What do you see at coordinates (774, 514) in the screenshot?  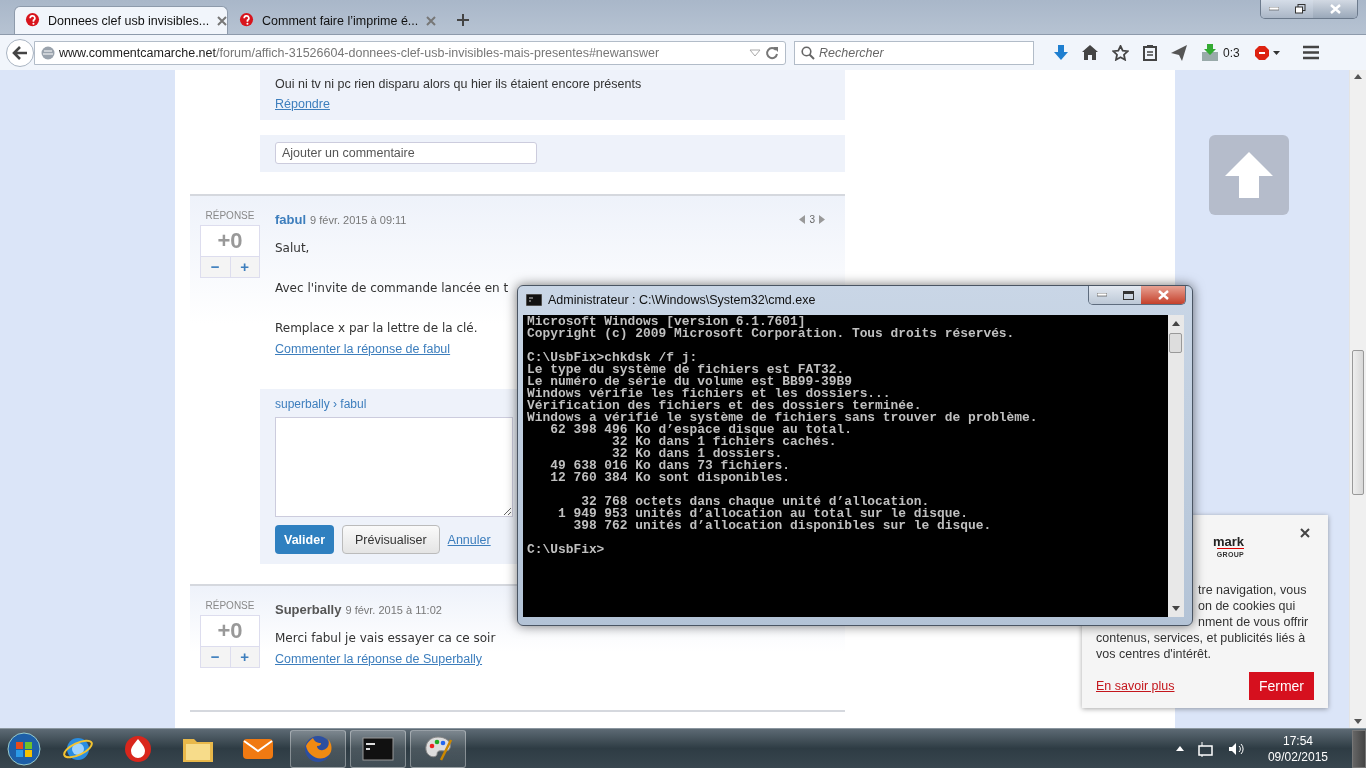 I see `console-output: 32 768 octets dans chaque unité d’allocation. 1 949 953 unités d’allocation au total sur le disque. 398 762 unités d’allocation disponibles sur le disque.` at bounding box center [774, 514].